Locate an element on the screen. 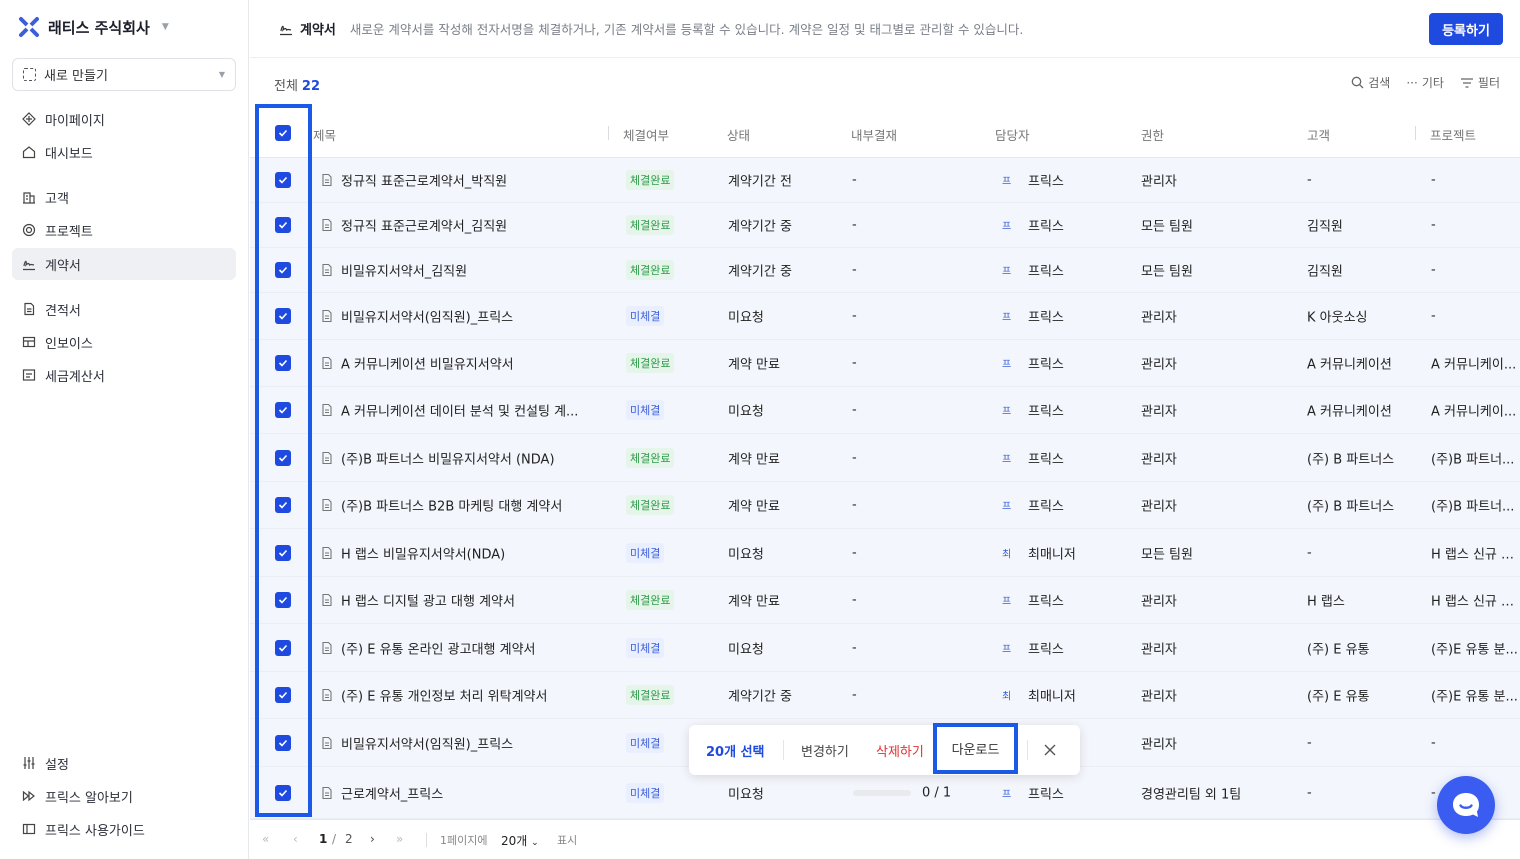 This screenshot has height=859, width=1520. sidebar-item-mypage: 마이페이지 is located at coordinates (124, 119).